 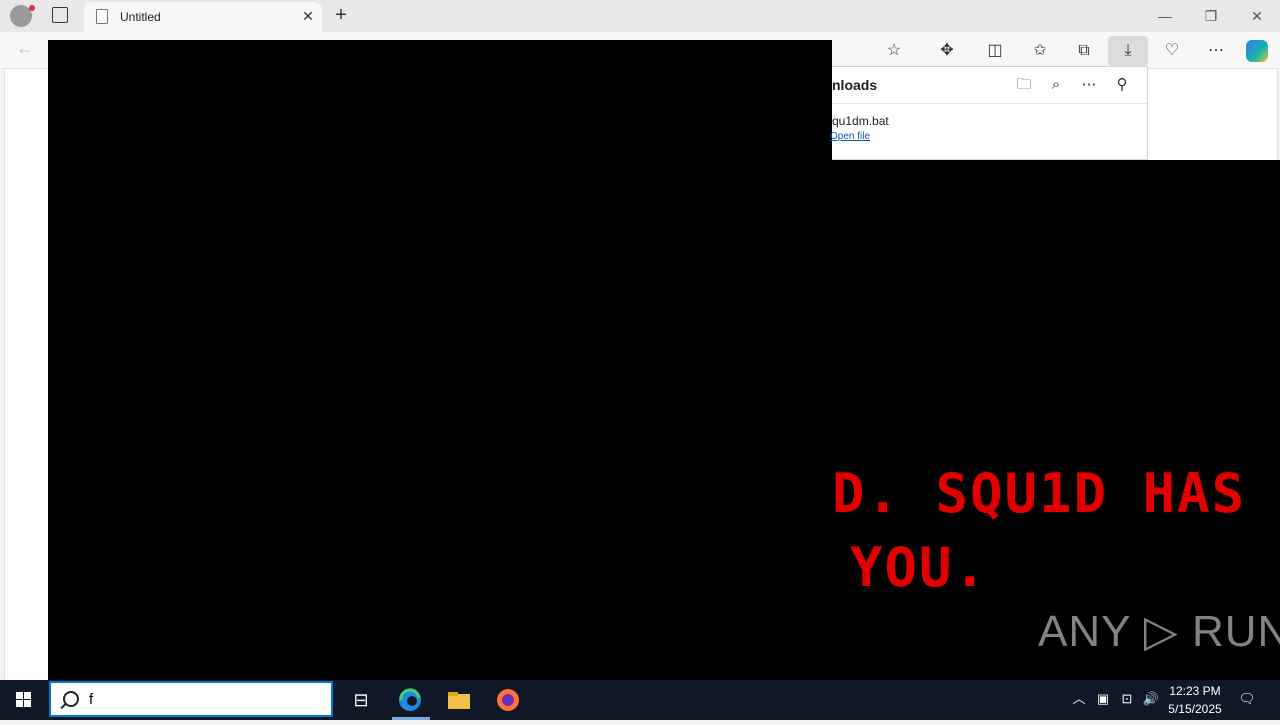 What do you see at coordinates (1084, 51) in the screenshot?
I see `collections-icon: ⧉` at bounding box center [1084, 51].